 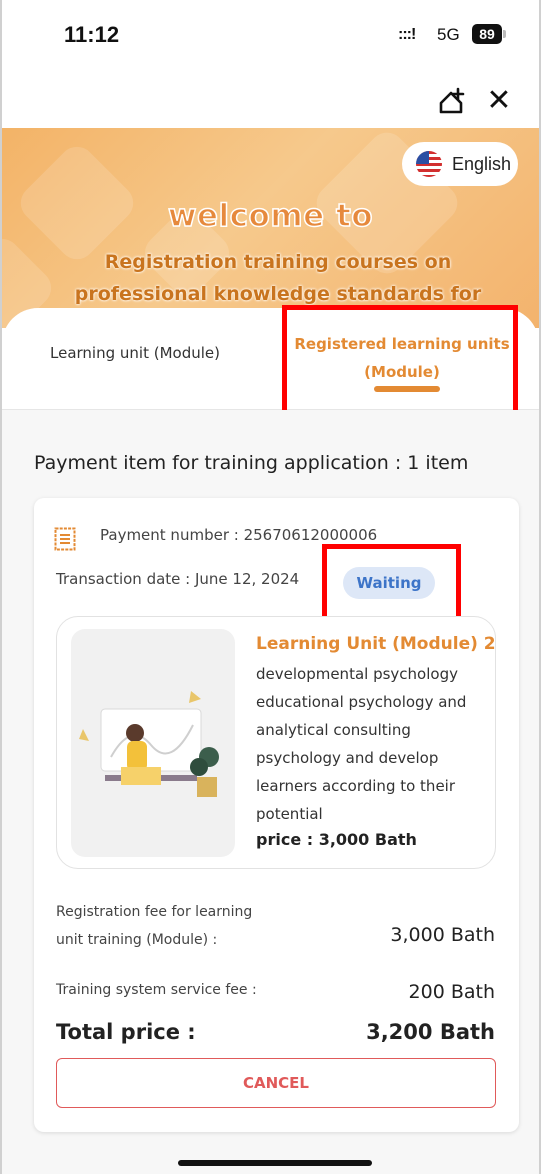 What do you see at coordinates (499, 101) in the screenshot?
I see `close-icon: ✕` at bounding box center [499, 101].